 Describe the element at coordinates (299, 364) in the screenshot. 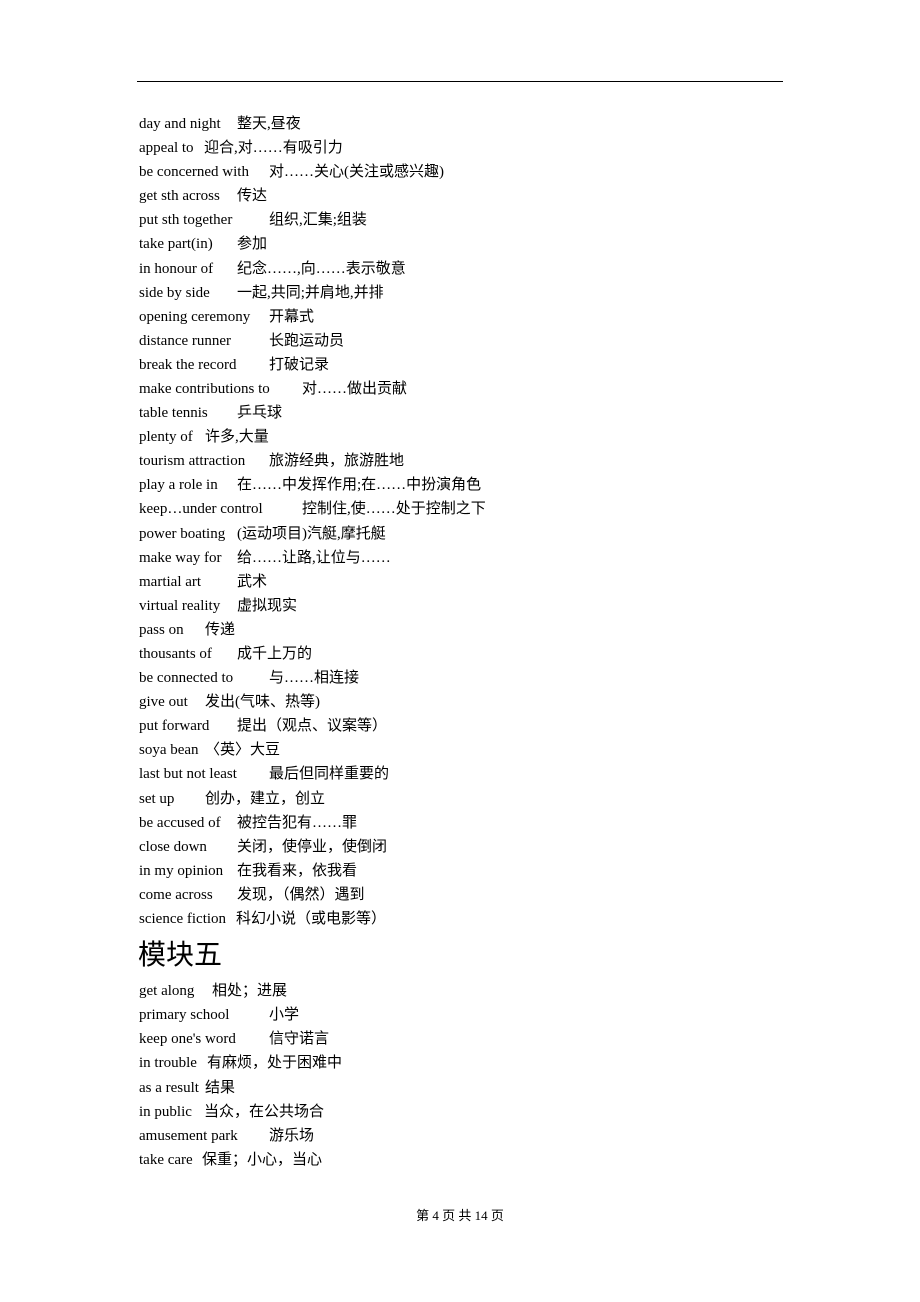

I see `phrase-meaning: 打破记录` at that location.